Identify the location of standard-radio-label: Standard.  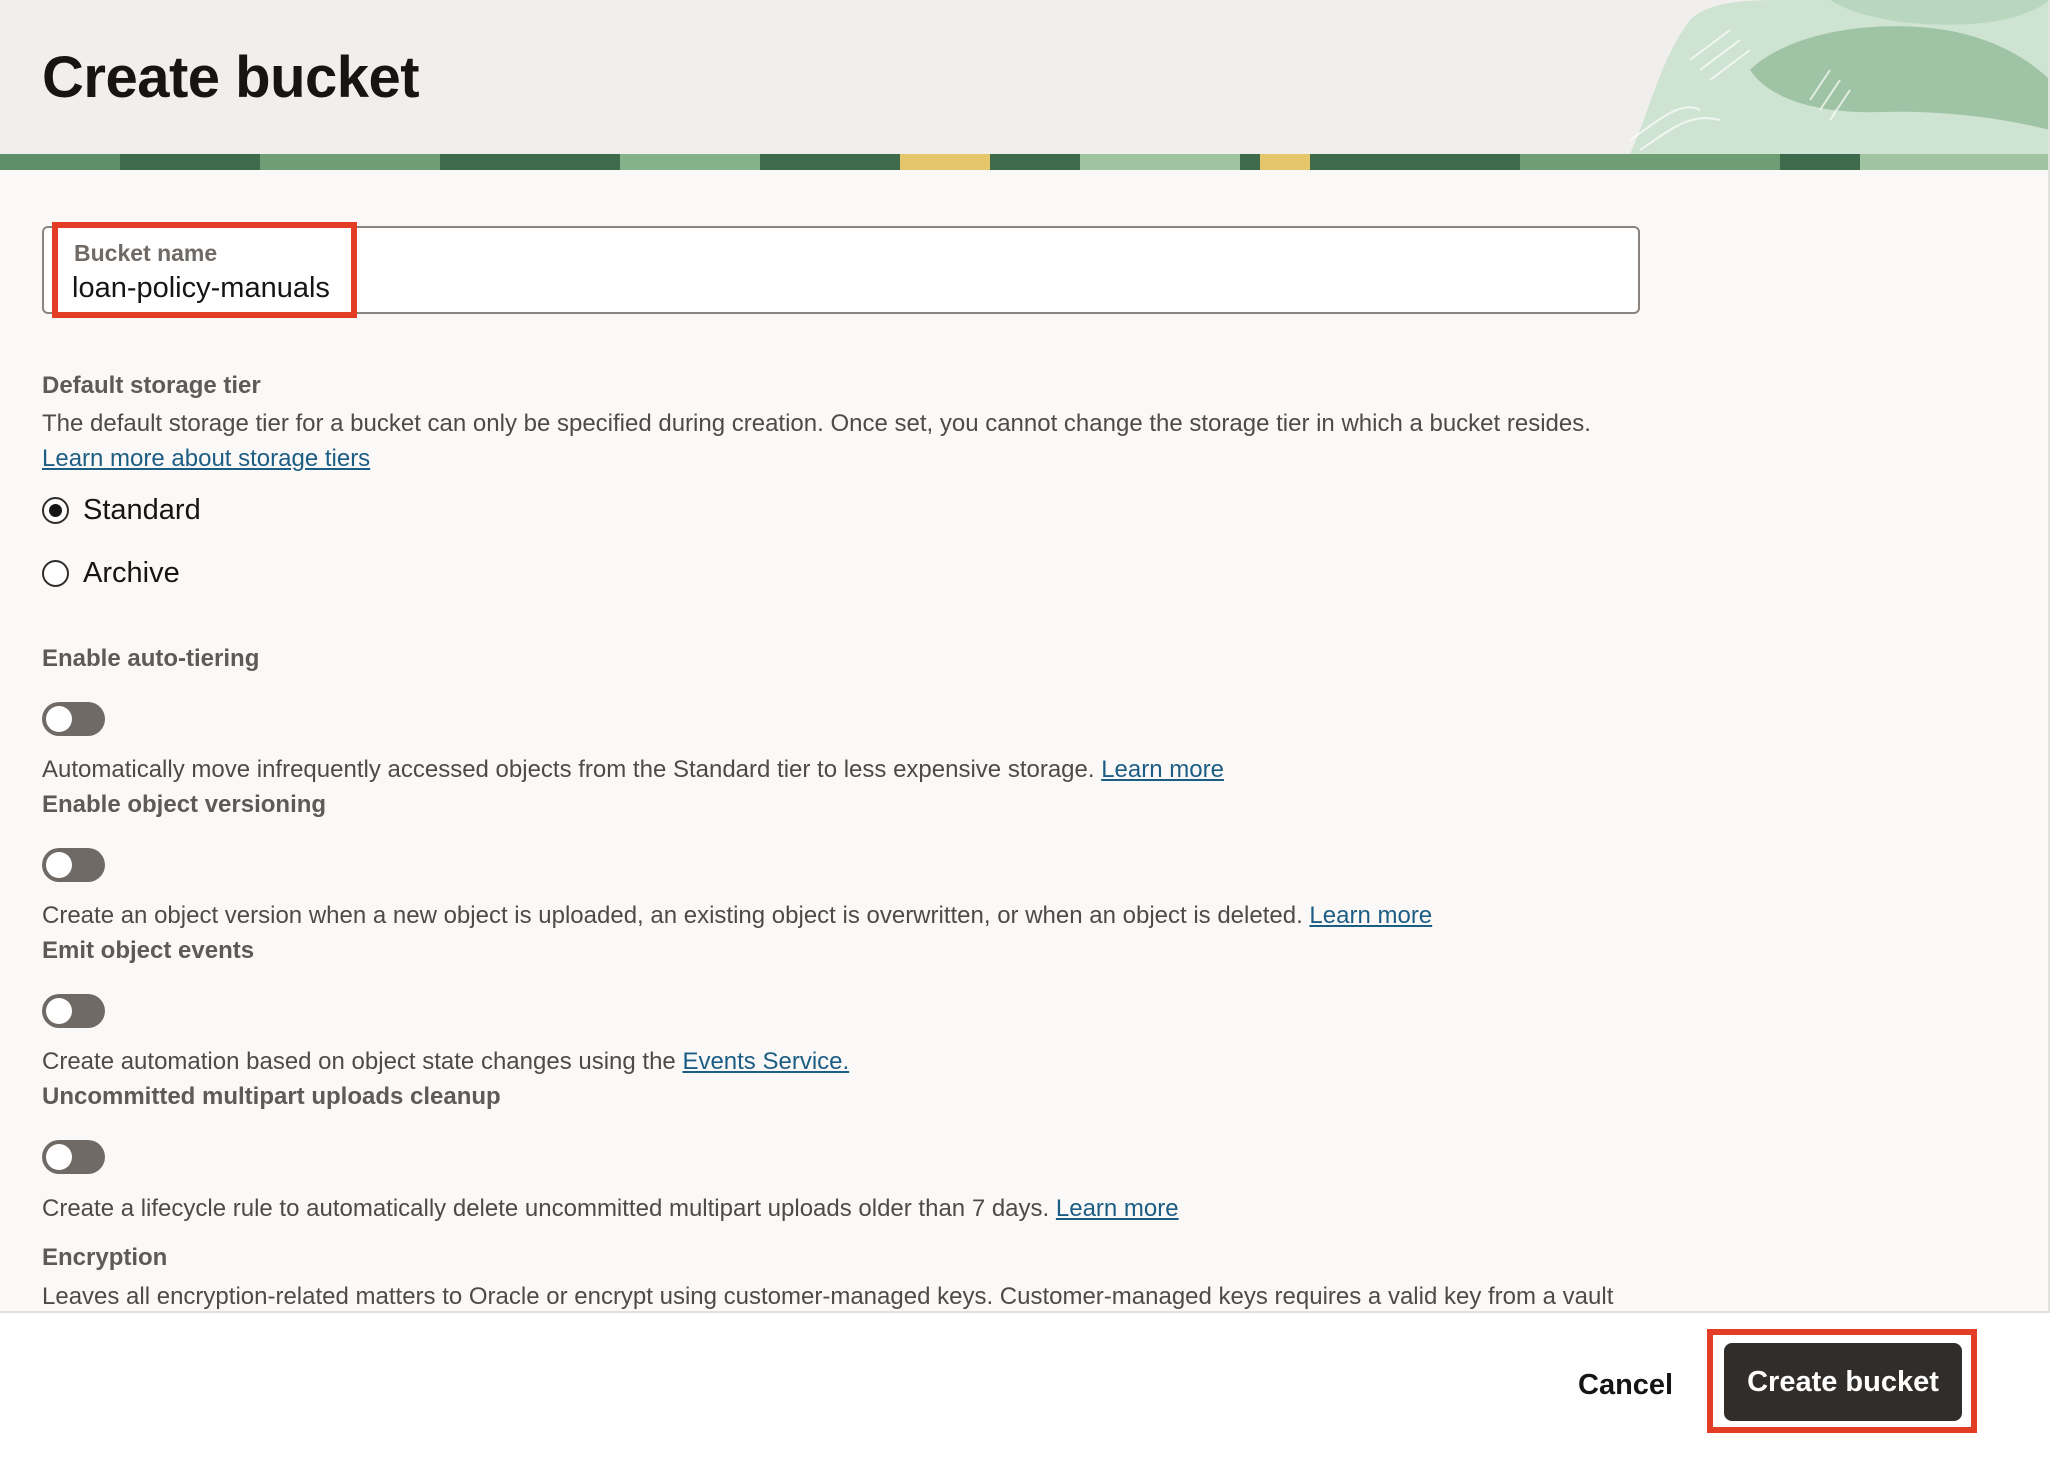
(142, 509).